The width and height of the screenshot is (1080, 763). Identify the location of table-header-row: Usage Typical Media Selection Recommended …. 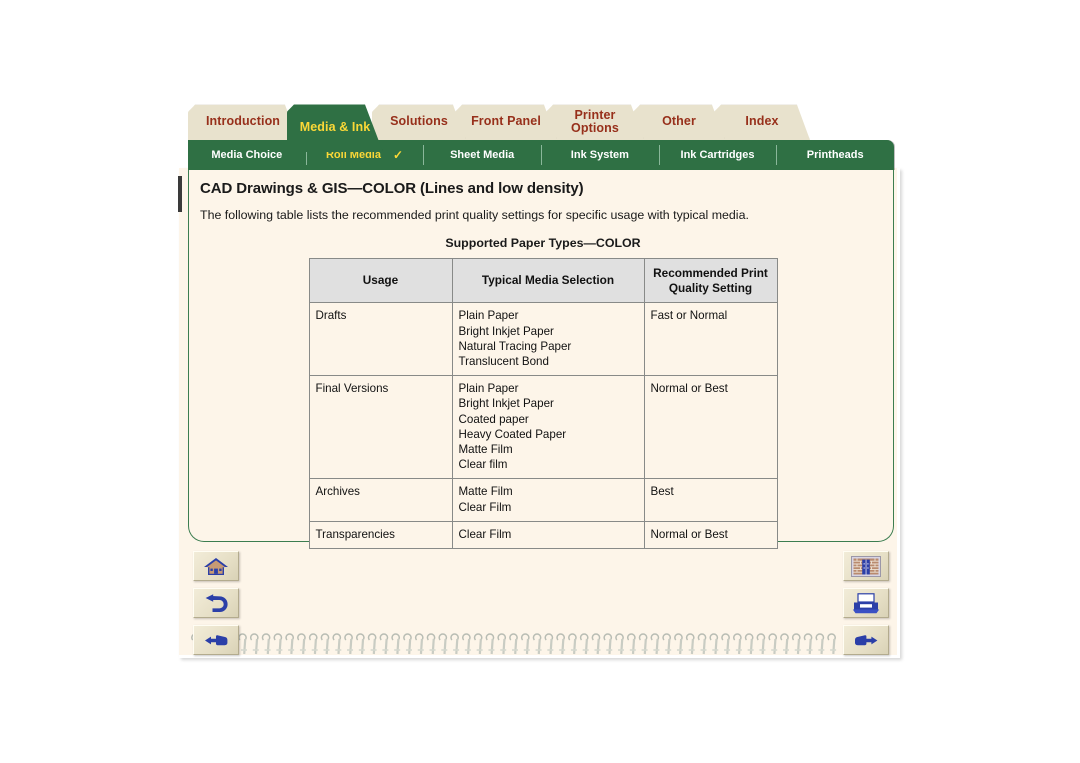
(543, 280).